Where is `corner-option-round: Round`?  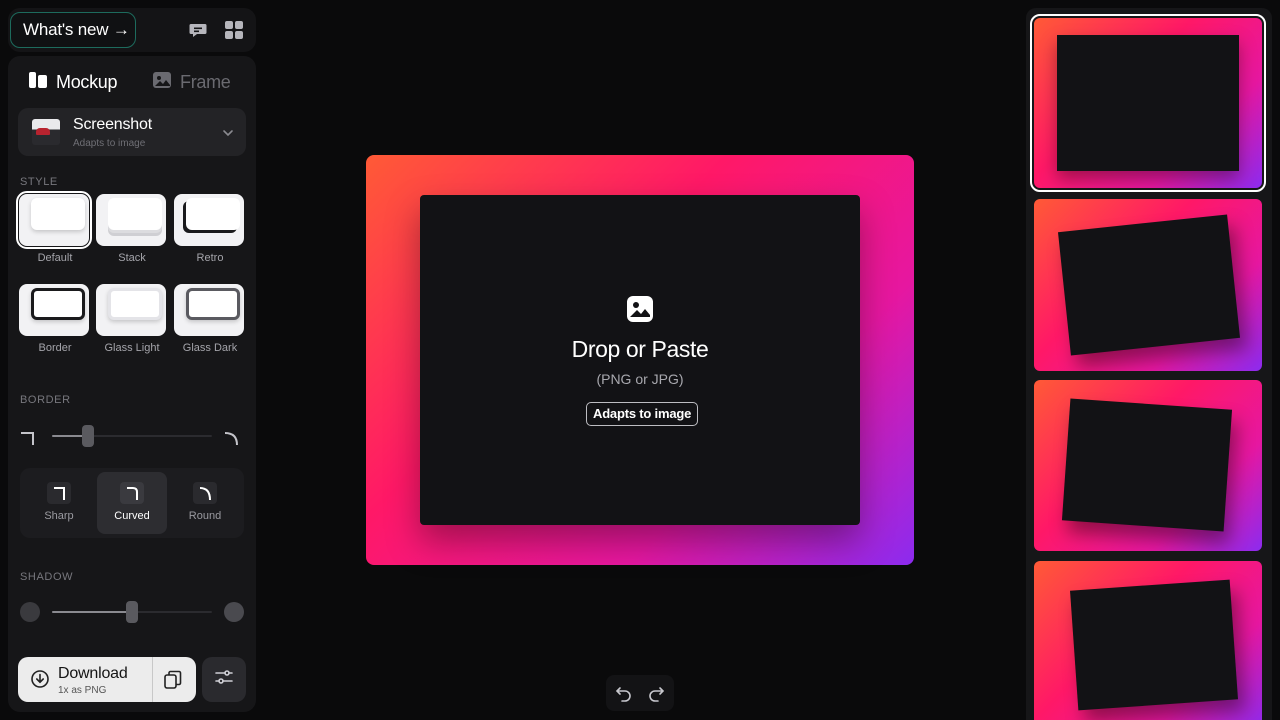
corner-option-round: Round is located at coordinates (205, 503).